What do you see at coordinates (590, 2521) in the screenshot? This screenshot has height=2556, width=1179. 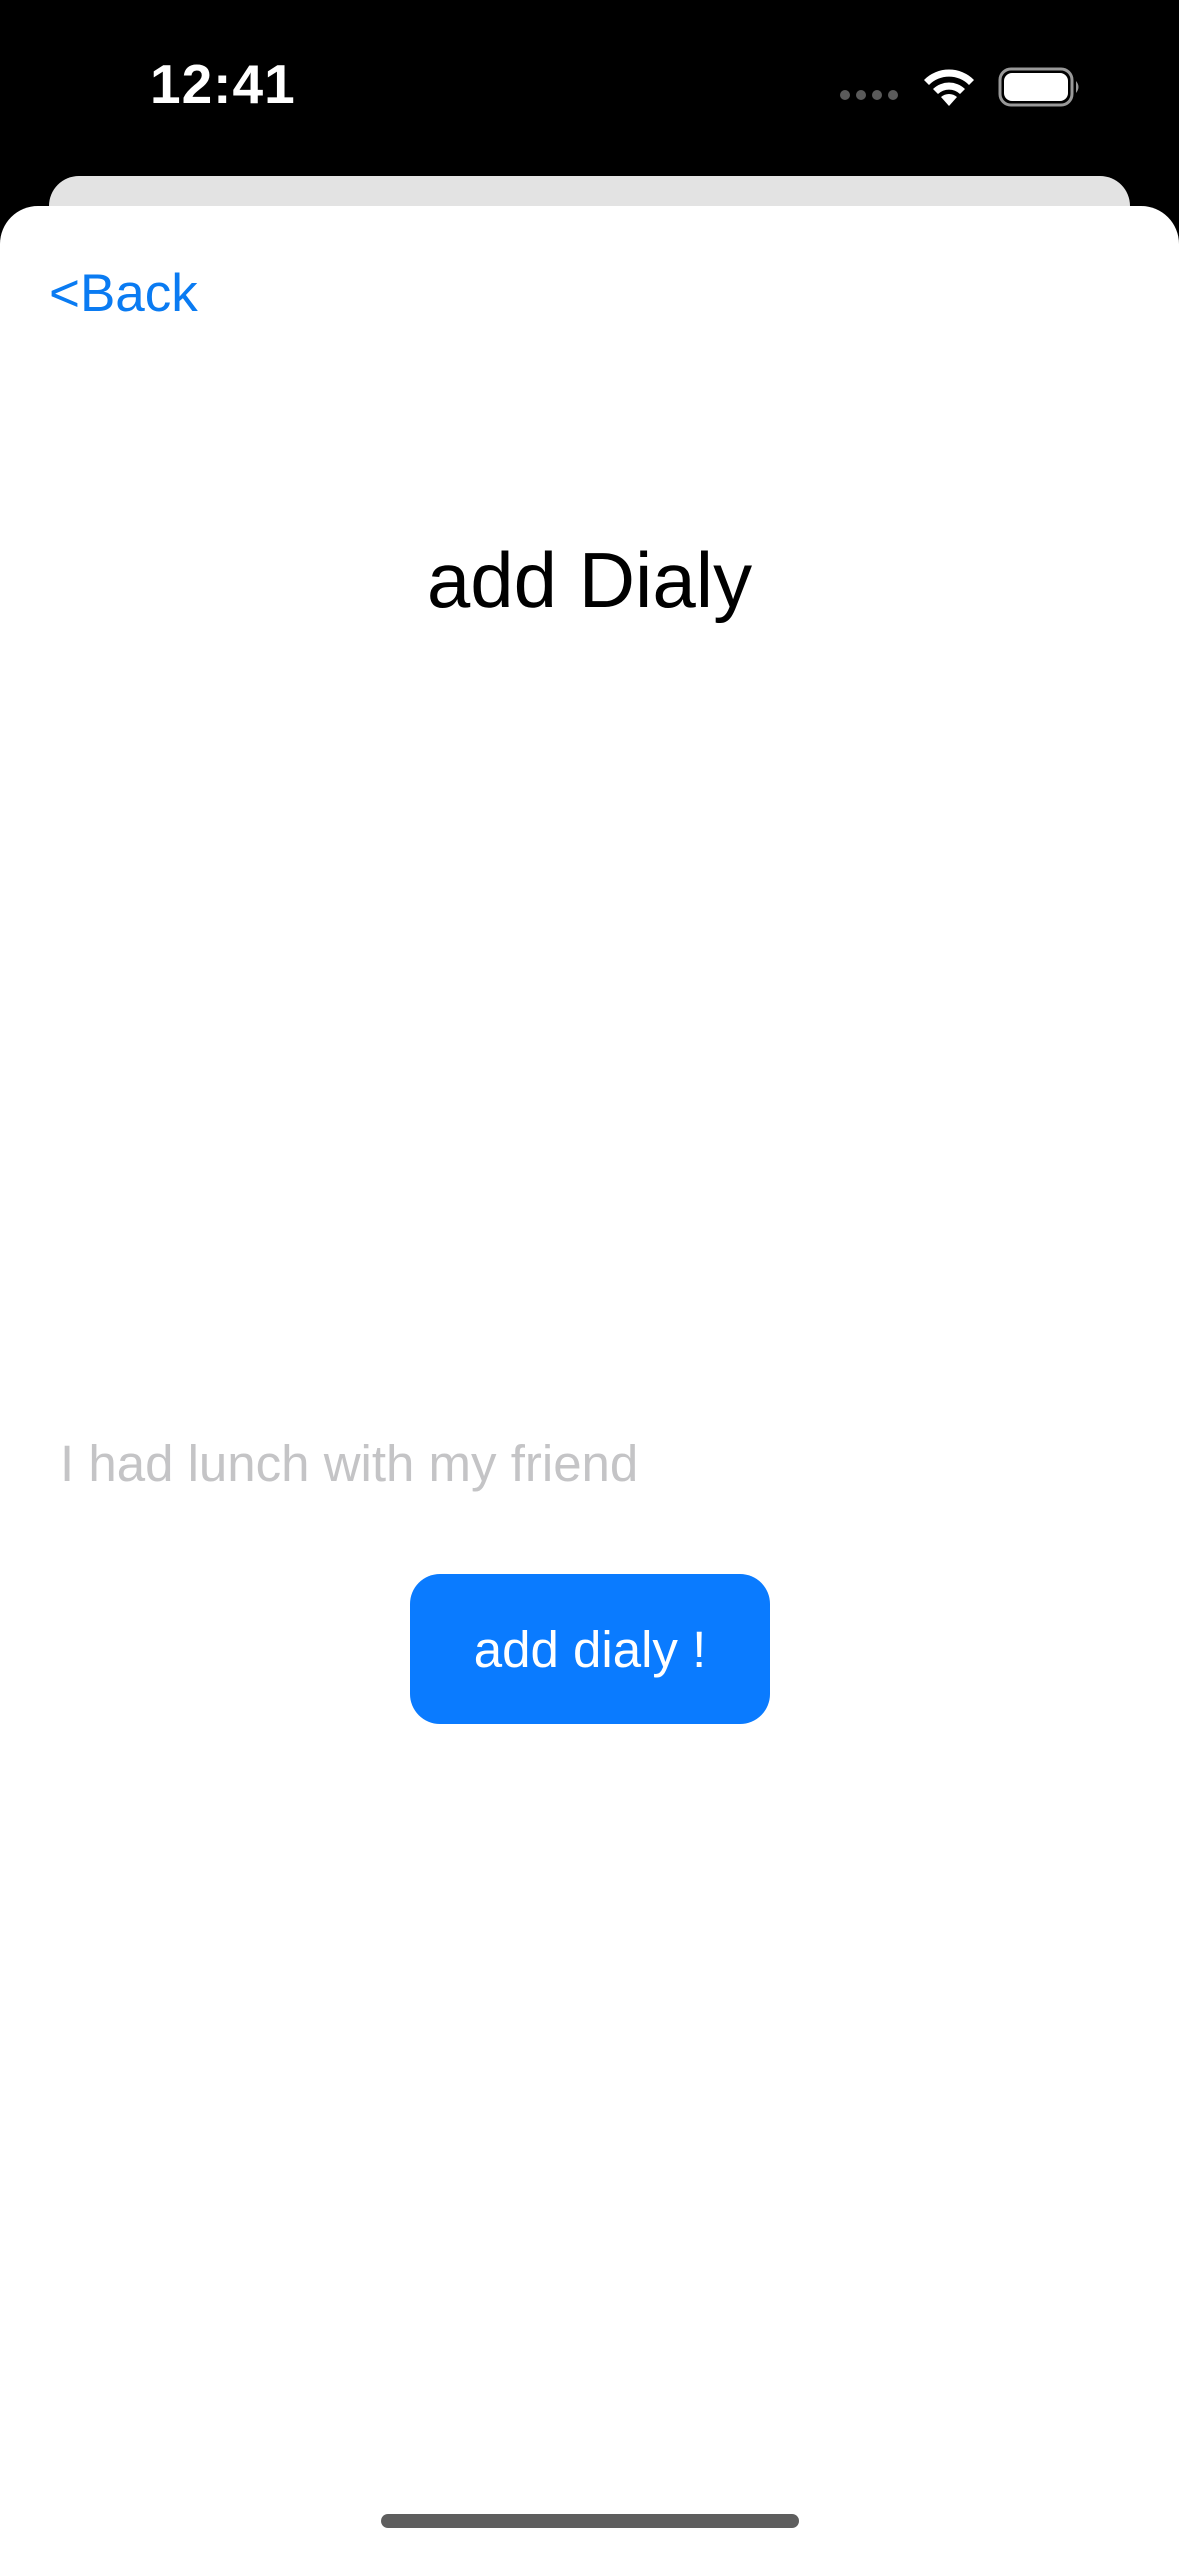 I see `home-indicator` at bounding box center [590, 2521].